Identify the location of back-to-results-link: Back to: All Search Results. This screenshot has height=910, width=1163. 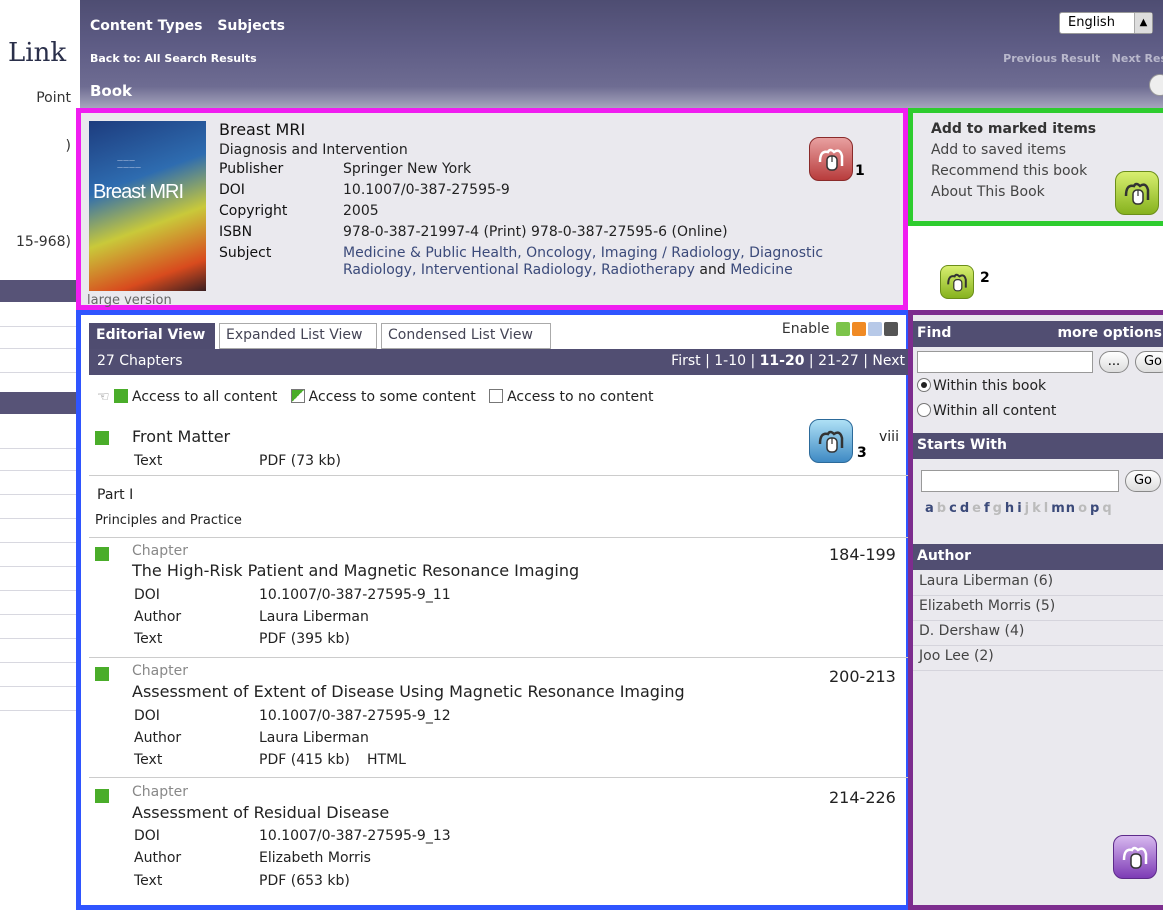
(173, 58).